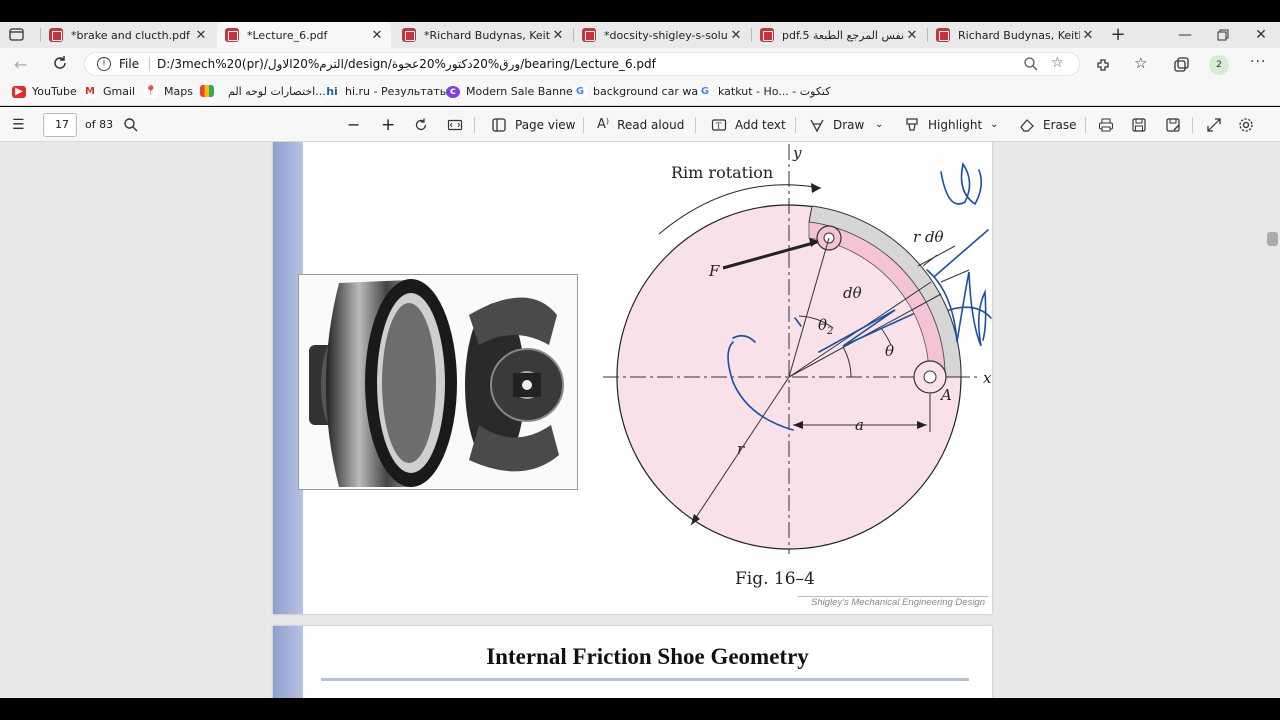 The image size is (1280, 720). I want to click on refresh-icon, so click(60, 63).